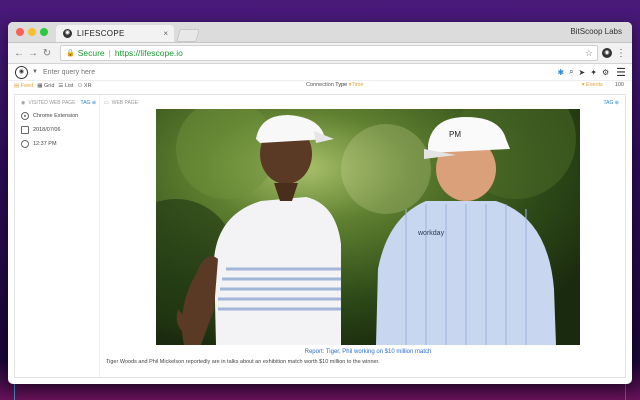 The width and height of the screenshot is (640, 400). I want to click on view-feed-label: Feed, so click(27, 86).